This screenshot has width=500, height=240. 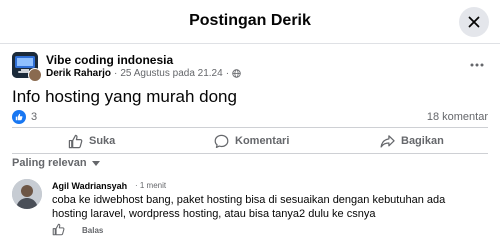 I want to click on action-bar: Suka Komentari Bagikan, so click(x=250, y=140).